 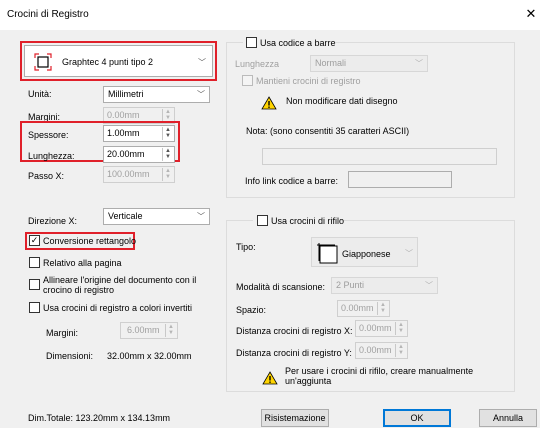 What do you see at coordinates (123, 115) in the screenshot?
I see `margin-value: 0.00mm` at bounding box center [123, 115].